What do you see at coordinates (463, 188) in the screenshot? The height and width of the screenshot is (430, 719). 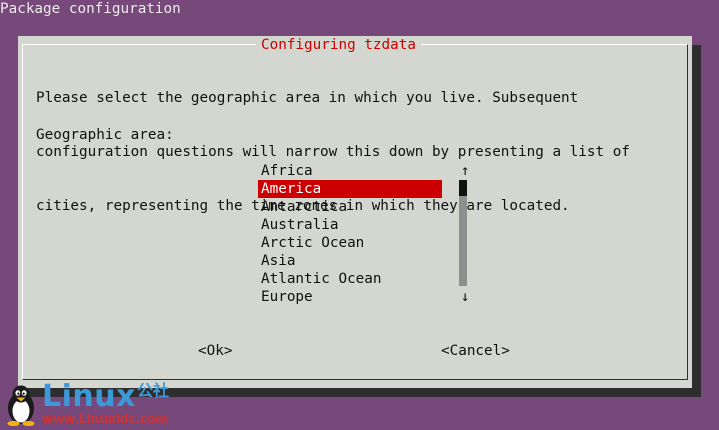 I see `scrollbar-thumb` at bounding box center [463, 188].